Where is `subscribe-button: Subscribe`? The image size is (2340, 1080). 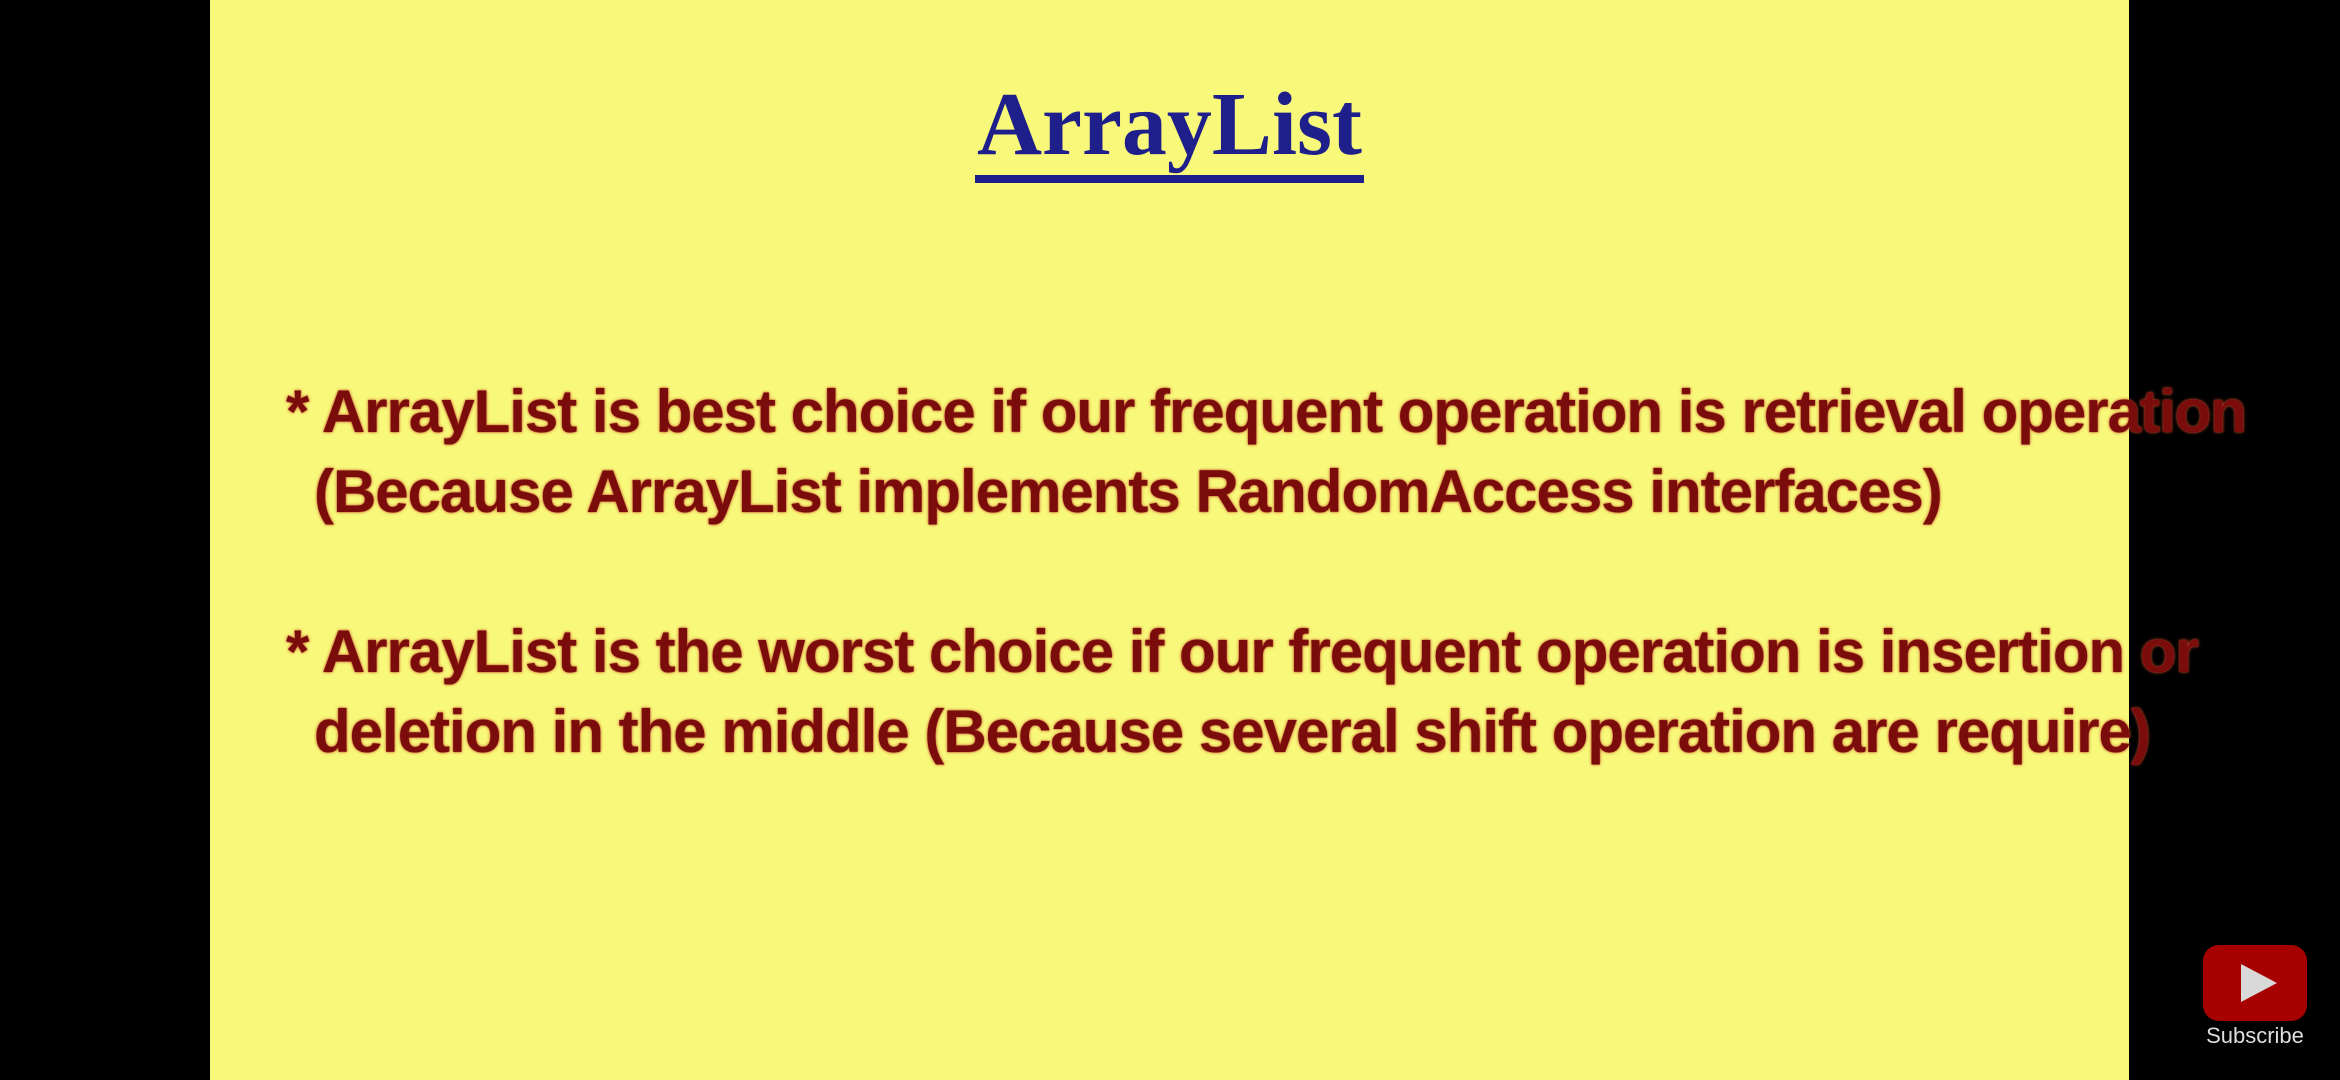
subscribe-button: Subscribe is located at coordinates (2255, 998).